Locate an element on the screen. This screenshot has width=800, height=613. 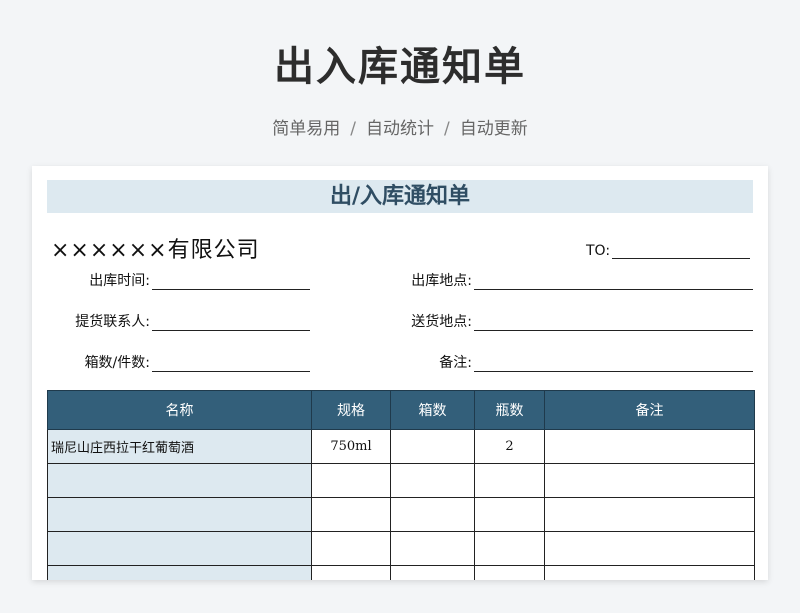
pickup-contact-input-line is located at coordinates (231, 321).